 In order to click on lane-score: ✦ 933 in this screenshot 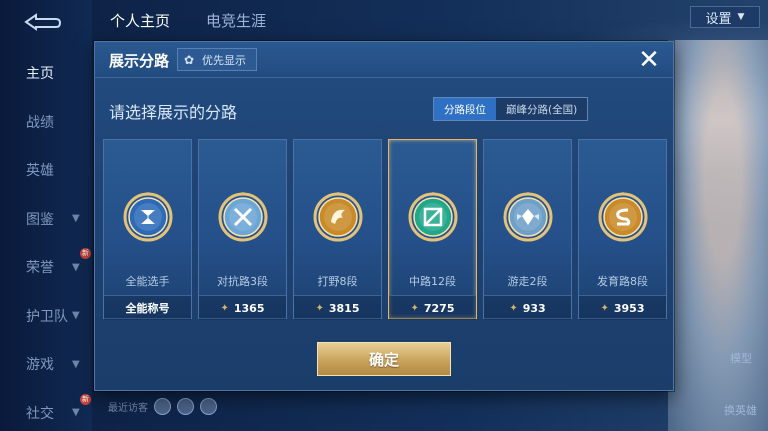, I will do `click(527, 307)`.